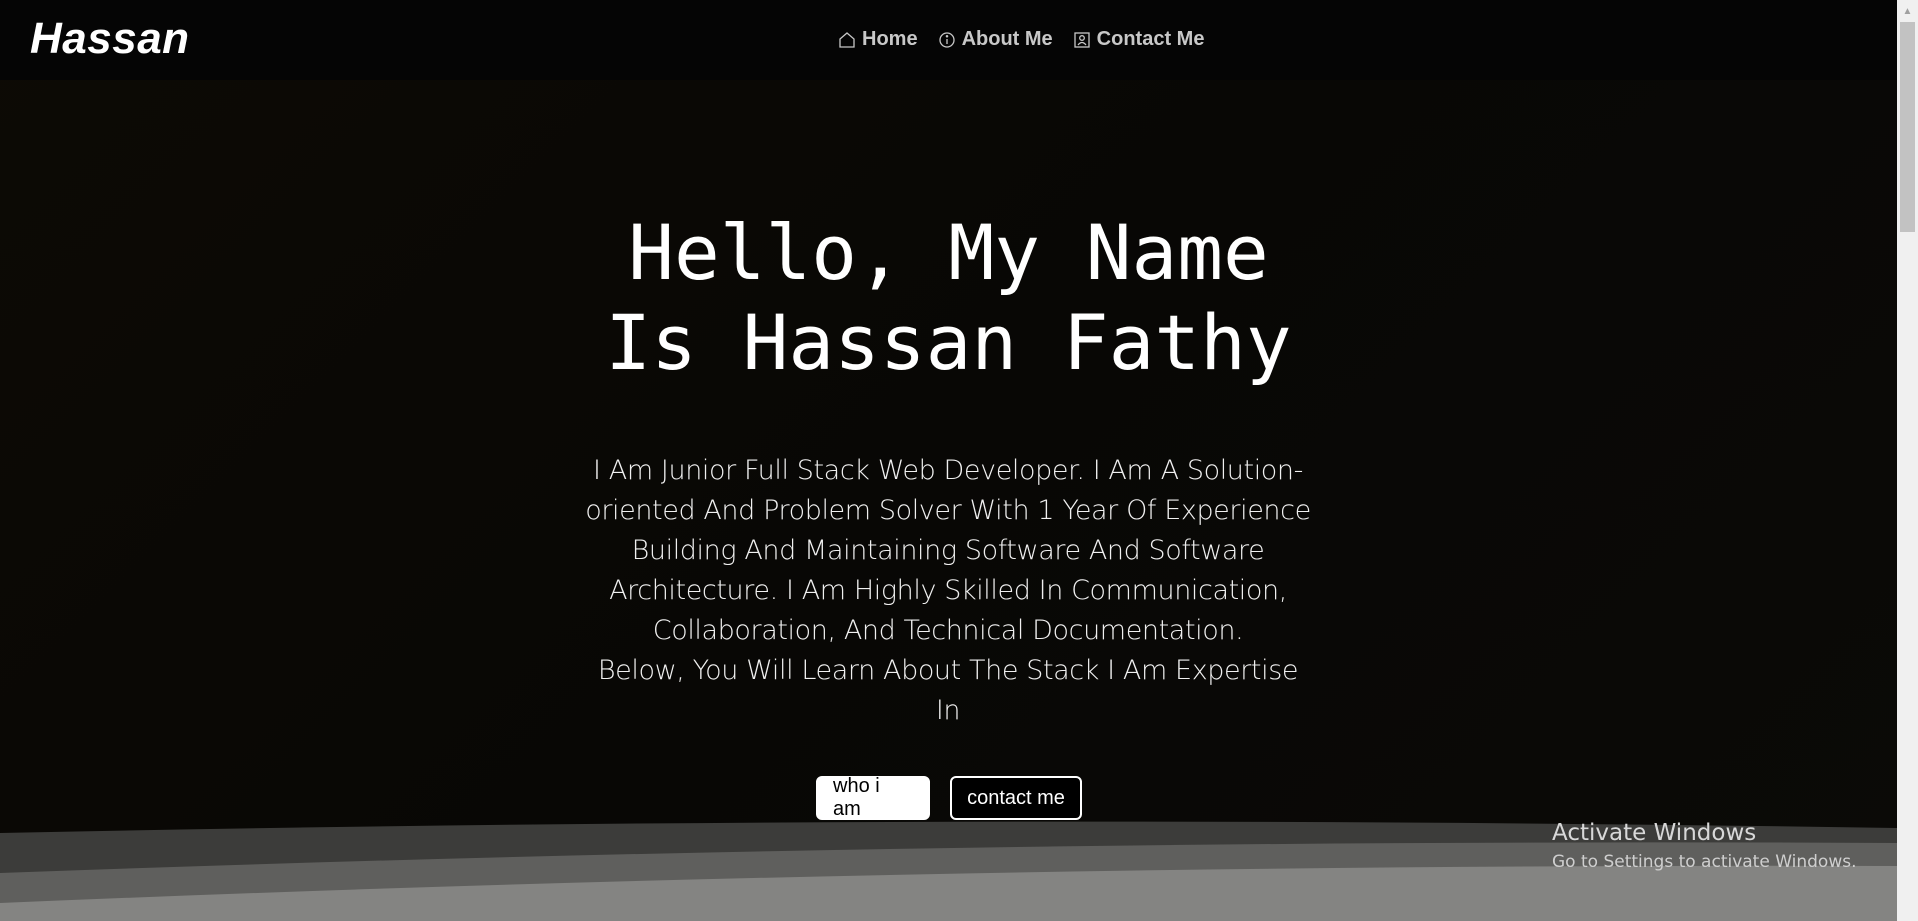 The image size is (1918, 921). I want to click on watermark-title: Activate Windows, so click(1654, 833).